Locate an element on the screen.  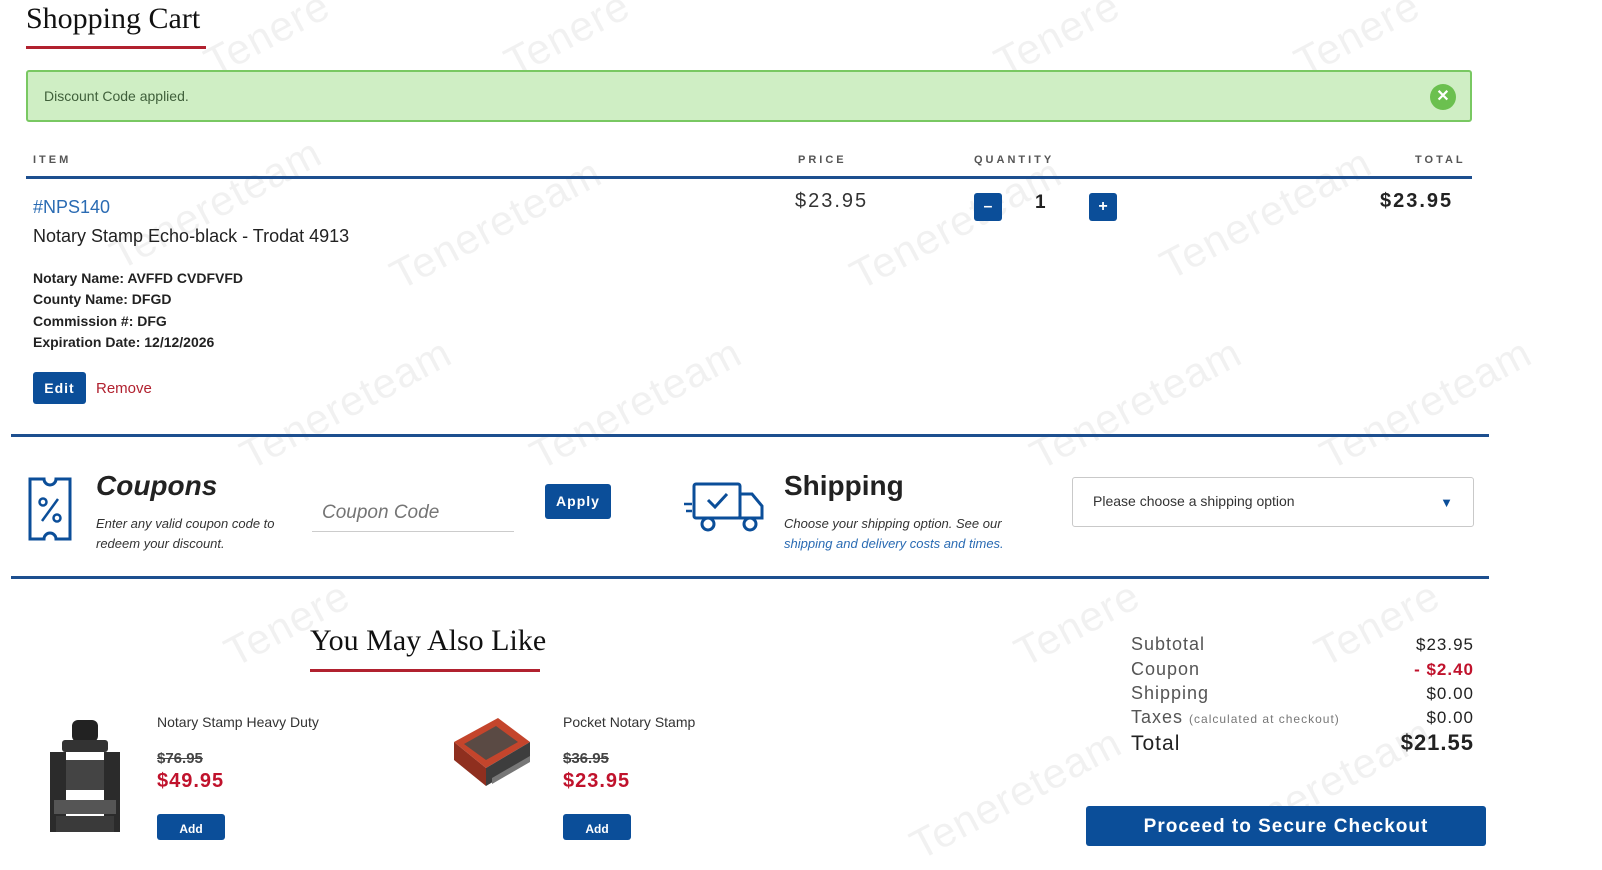
recommendation-price: $23.95 is located at coordinates (597, 781).